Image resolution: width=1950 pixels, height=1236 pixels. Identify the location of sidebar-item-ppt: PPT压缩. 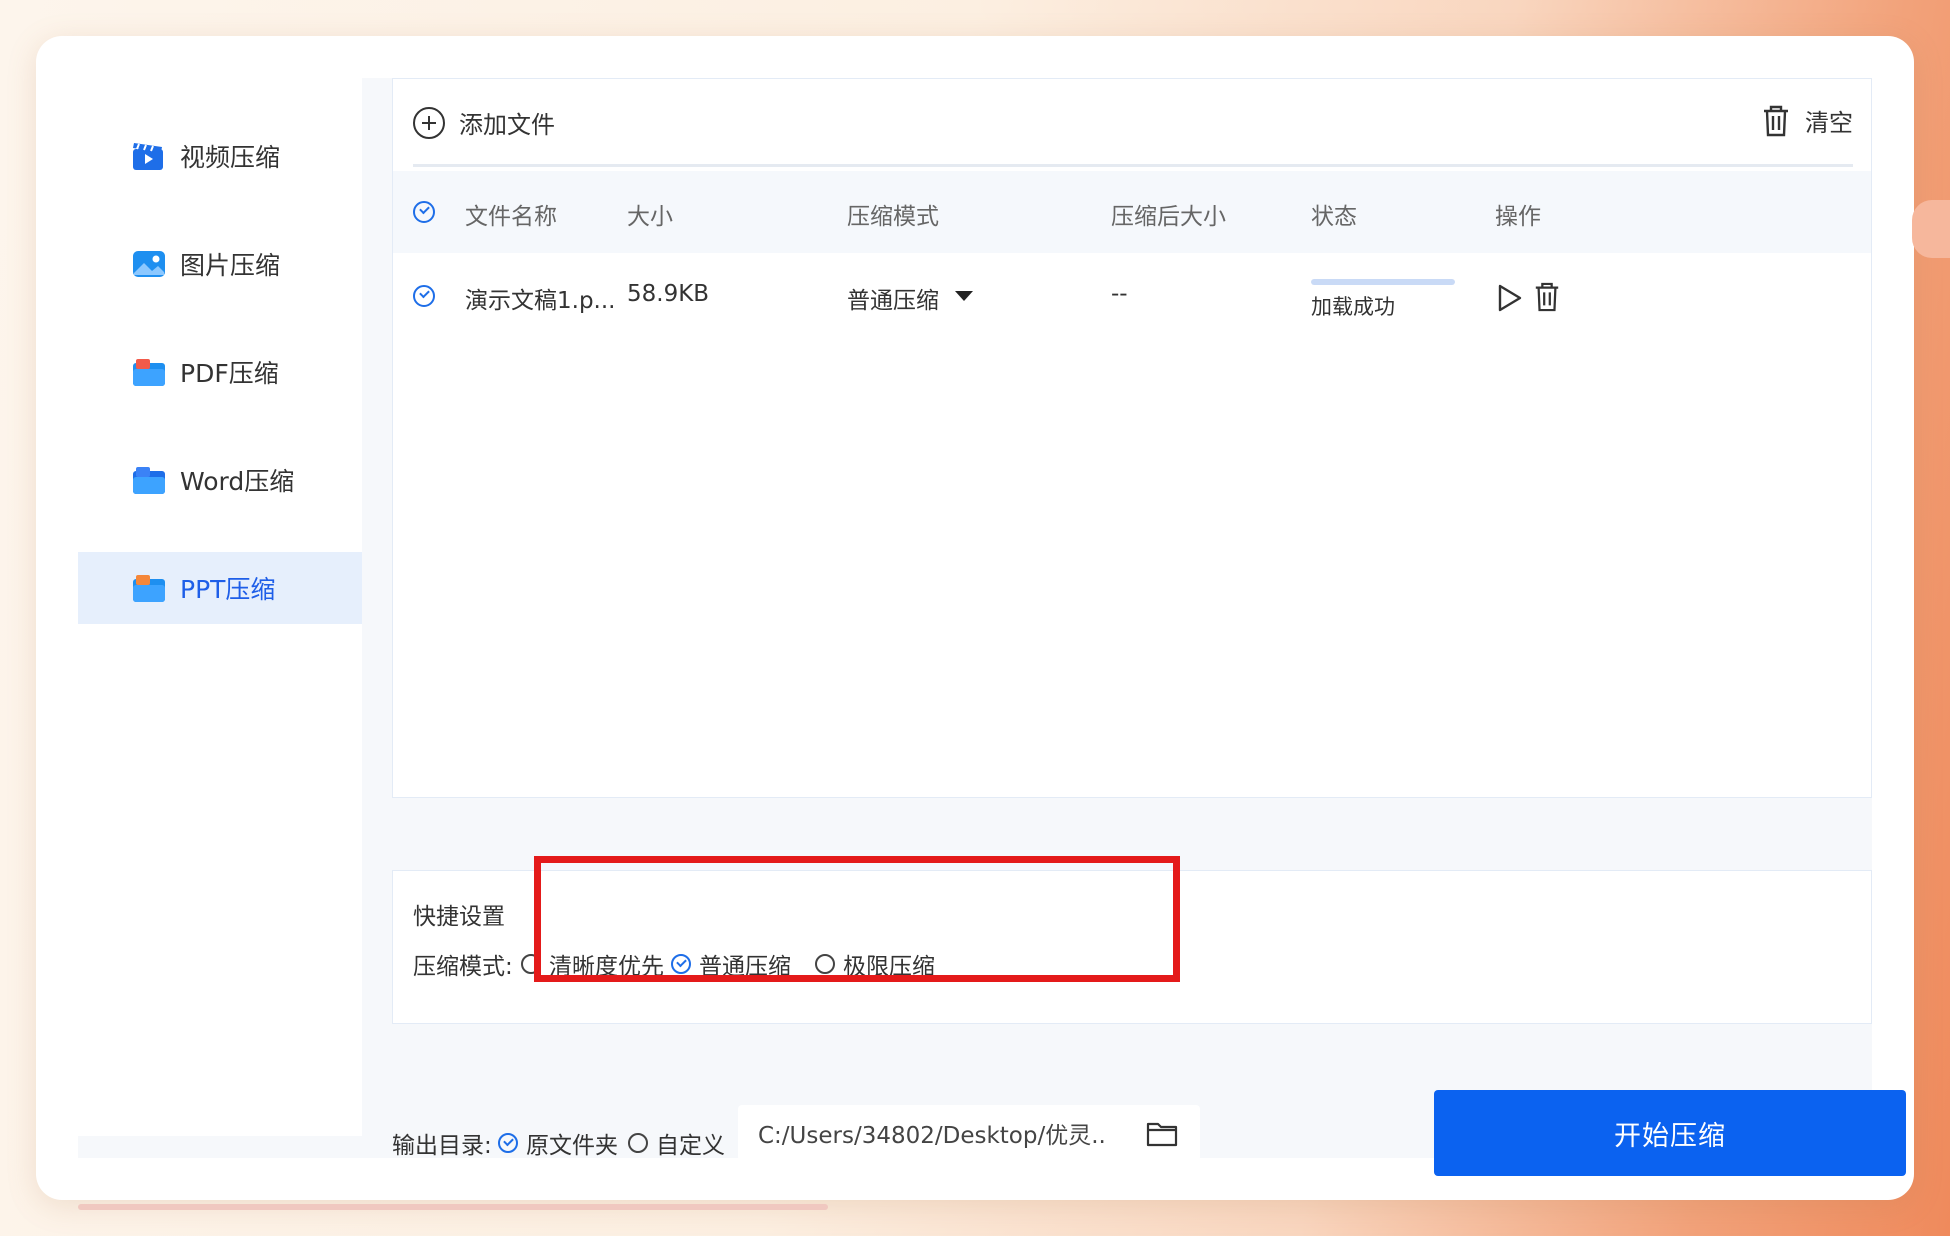
(220, 588).